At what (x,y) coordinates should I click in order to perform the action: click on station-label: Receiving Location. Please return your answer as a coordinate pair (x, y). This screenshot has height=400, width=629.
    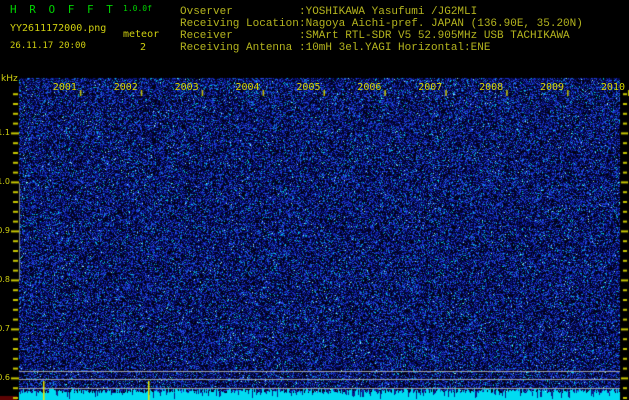
    Looking at the image, I should click on (239, 24).